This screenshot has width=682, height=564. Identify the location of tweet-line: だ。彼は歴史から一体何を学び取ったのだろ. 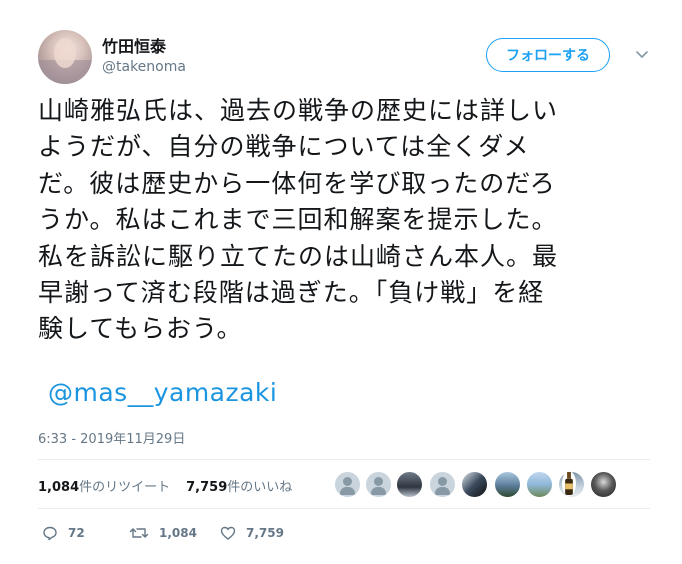
(297, 183).